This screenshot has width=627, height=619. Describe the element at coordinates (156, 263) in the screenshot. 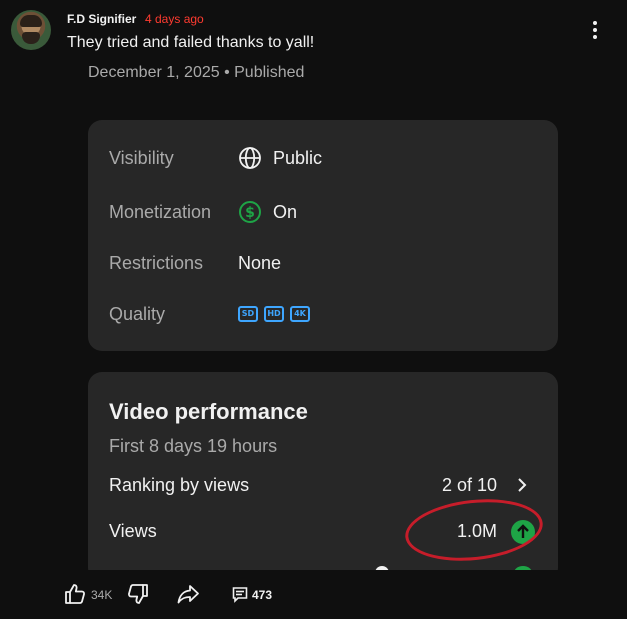

I see `restrictions-label: Restrictions` at that location.